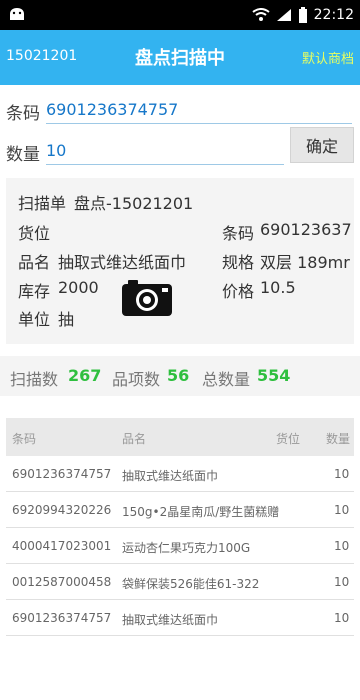  Describe the element at coordinates (238, 262) in the screenshot. I see `spec-label: 规格` at that location.